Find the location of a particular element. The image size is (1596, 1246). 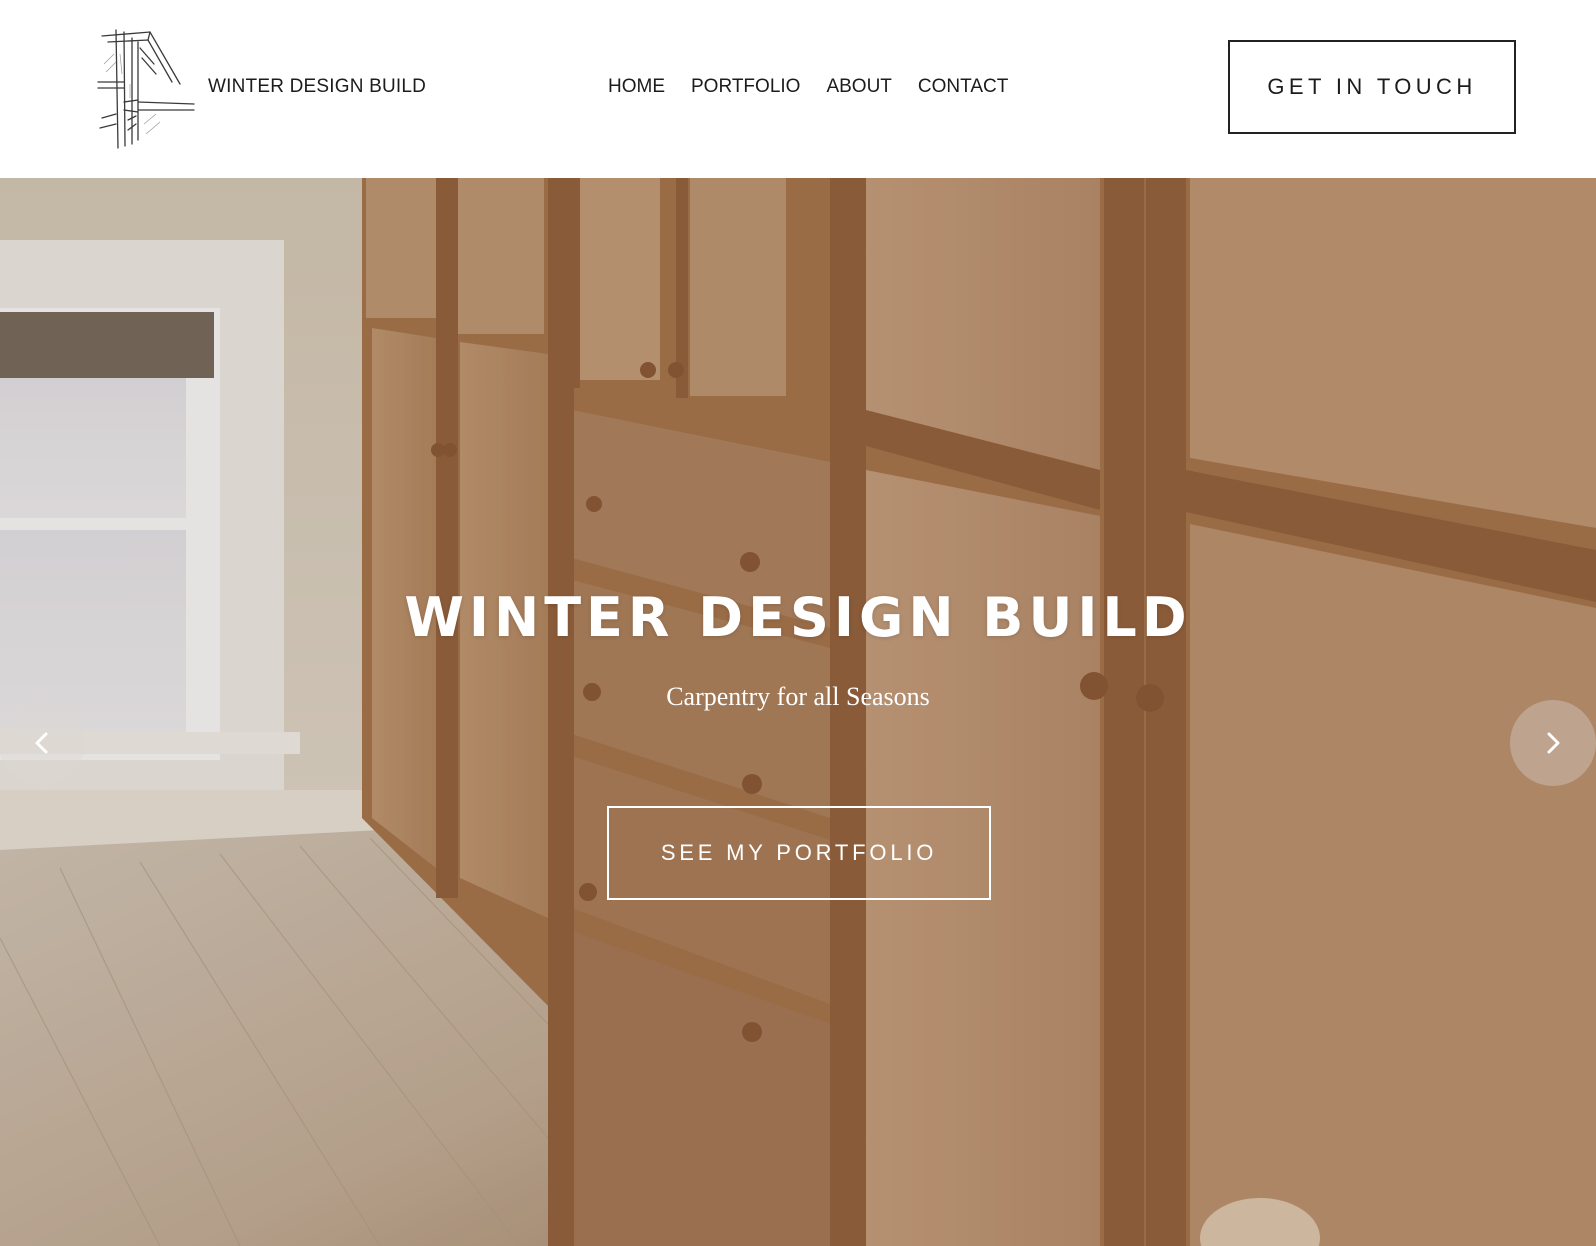

chevron-left-icon is located at coordinates (41, 743).